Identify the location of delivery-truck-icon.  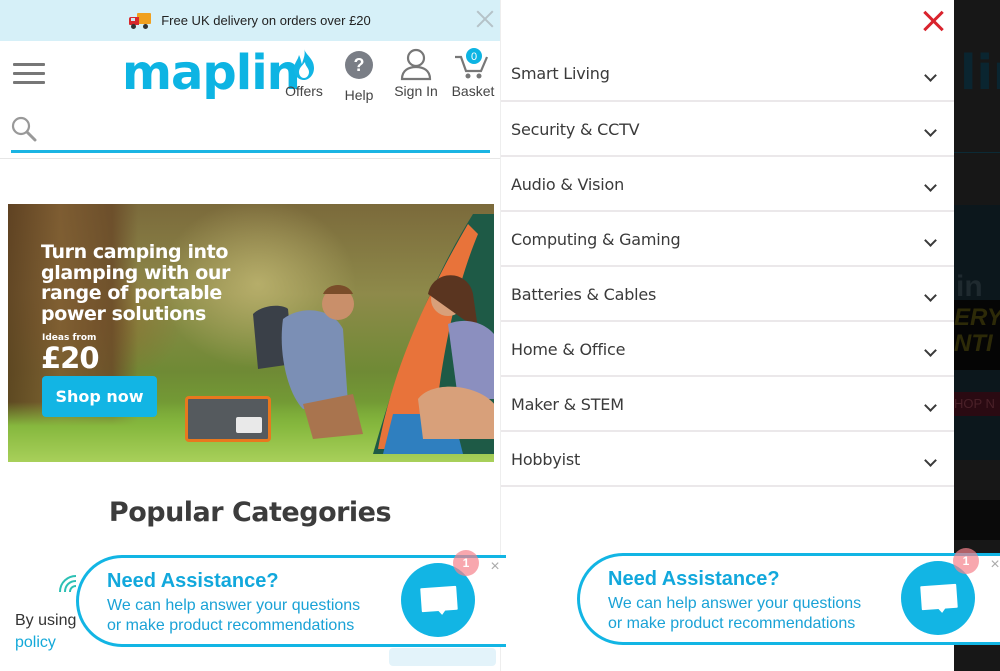
(140, 20).